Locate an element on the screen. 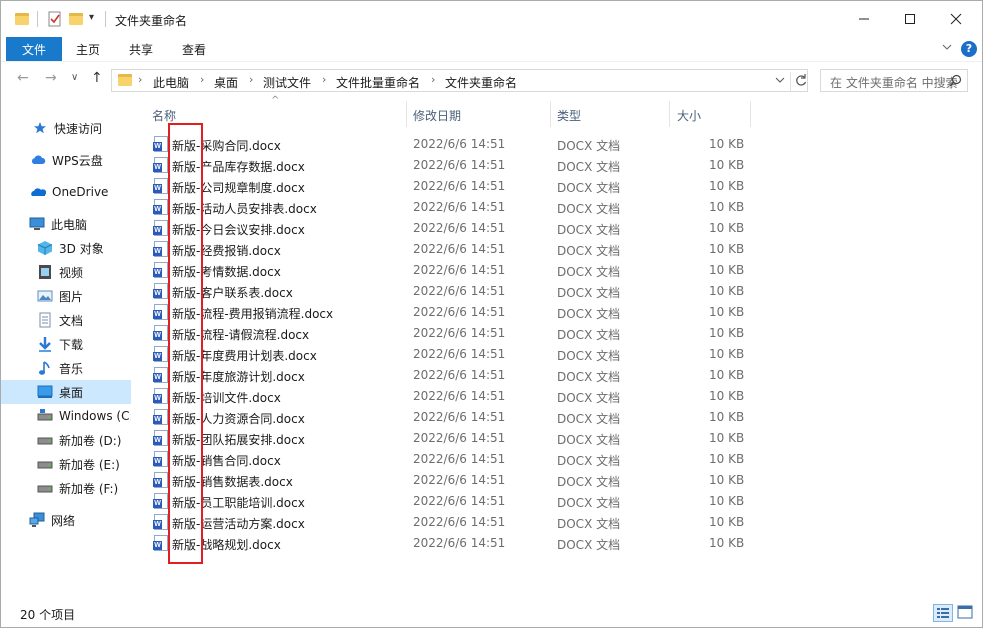  close-button is located at coordinates (956, 19).